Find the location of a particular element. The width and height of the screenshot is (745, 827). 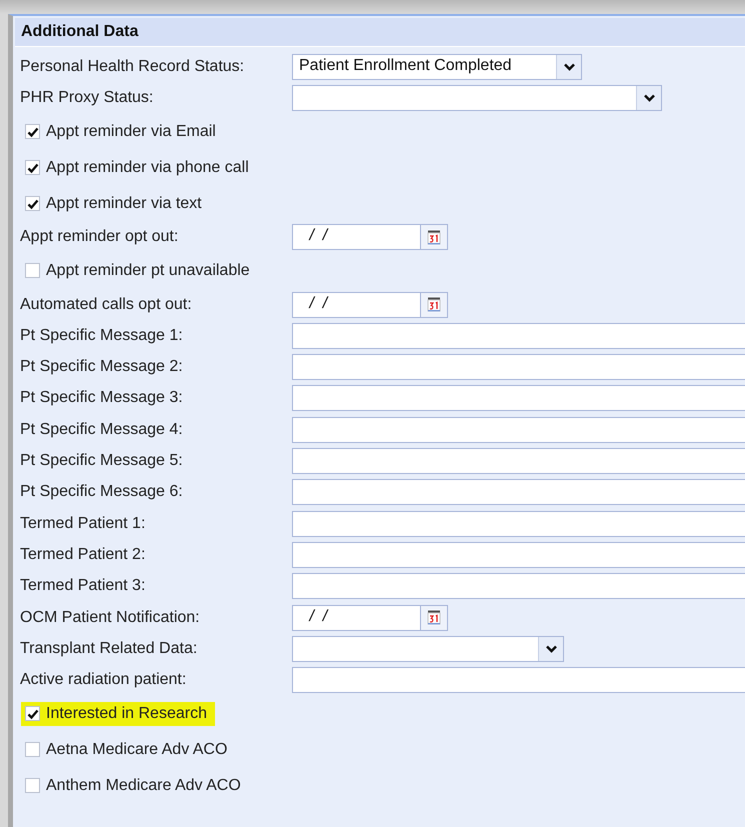

field-label: Pt Specific Message 6: is located at coordinates (102, 492).